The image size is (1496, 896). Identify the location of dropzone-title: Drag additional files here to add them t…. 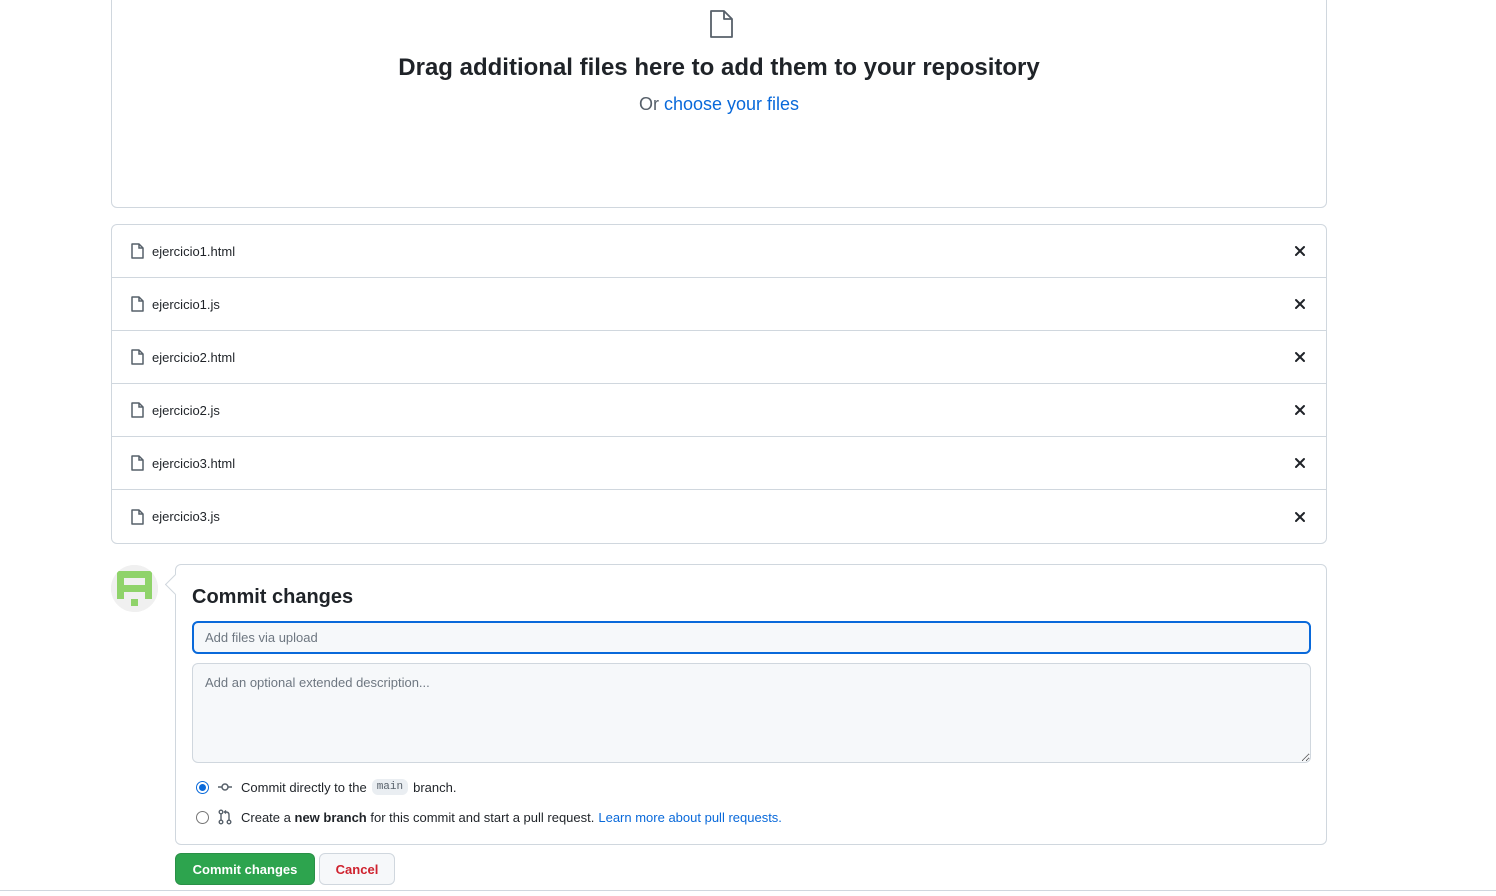
(719, 67).